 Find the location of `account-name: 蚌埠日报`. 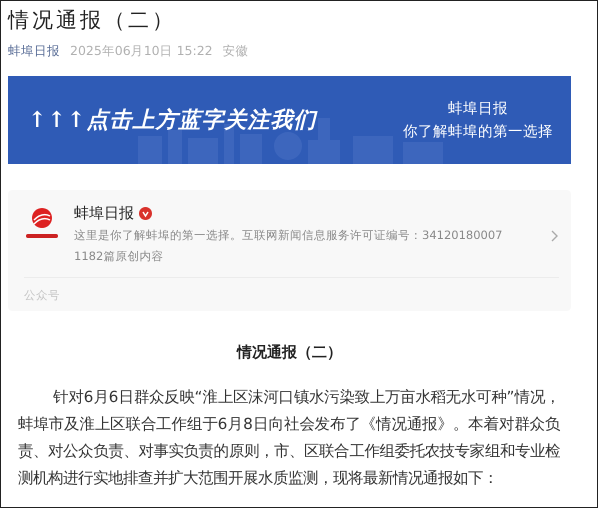

account-name: 蚌埠日报 is located at coordinates (104, 213).